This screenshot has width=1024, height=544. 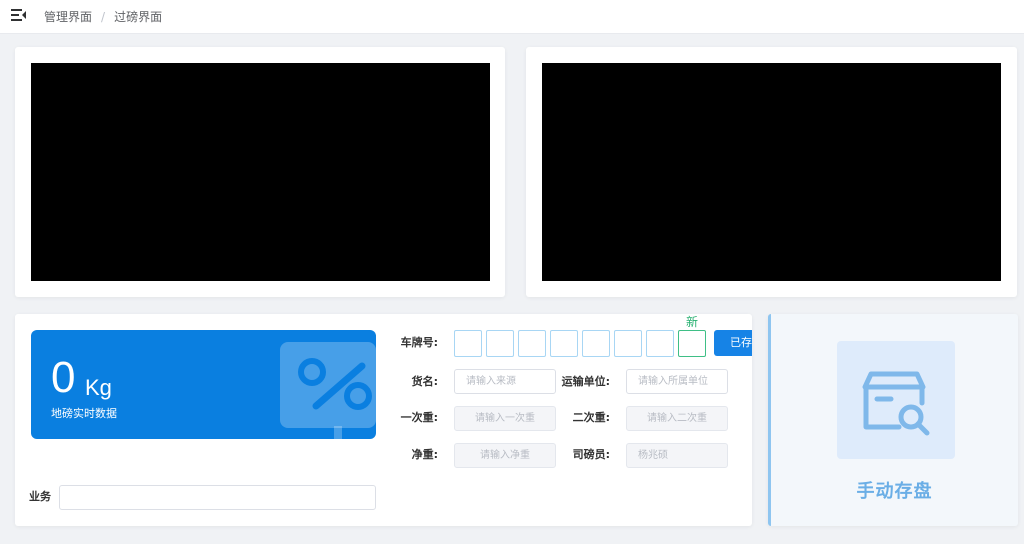 I want to click on top-header: 管理界面 / 过磅界面, so click(x=512, y=17).